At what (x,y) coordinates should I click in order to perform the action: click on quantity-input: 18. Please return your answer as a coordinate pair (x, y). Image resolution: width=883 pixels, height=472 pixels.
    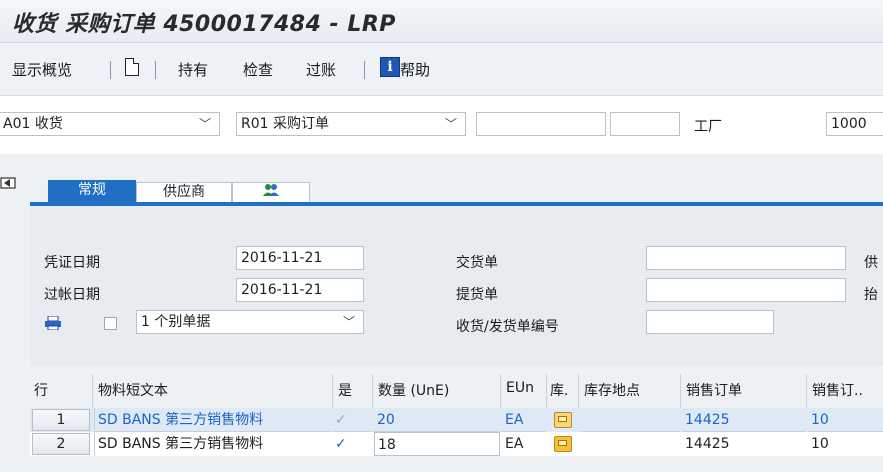
    Looking at the image, I should click on (437, 444).